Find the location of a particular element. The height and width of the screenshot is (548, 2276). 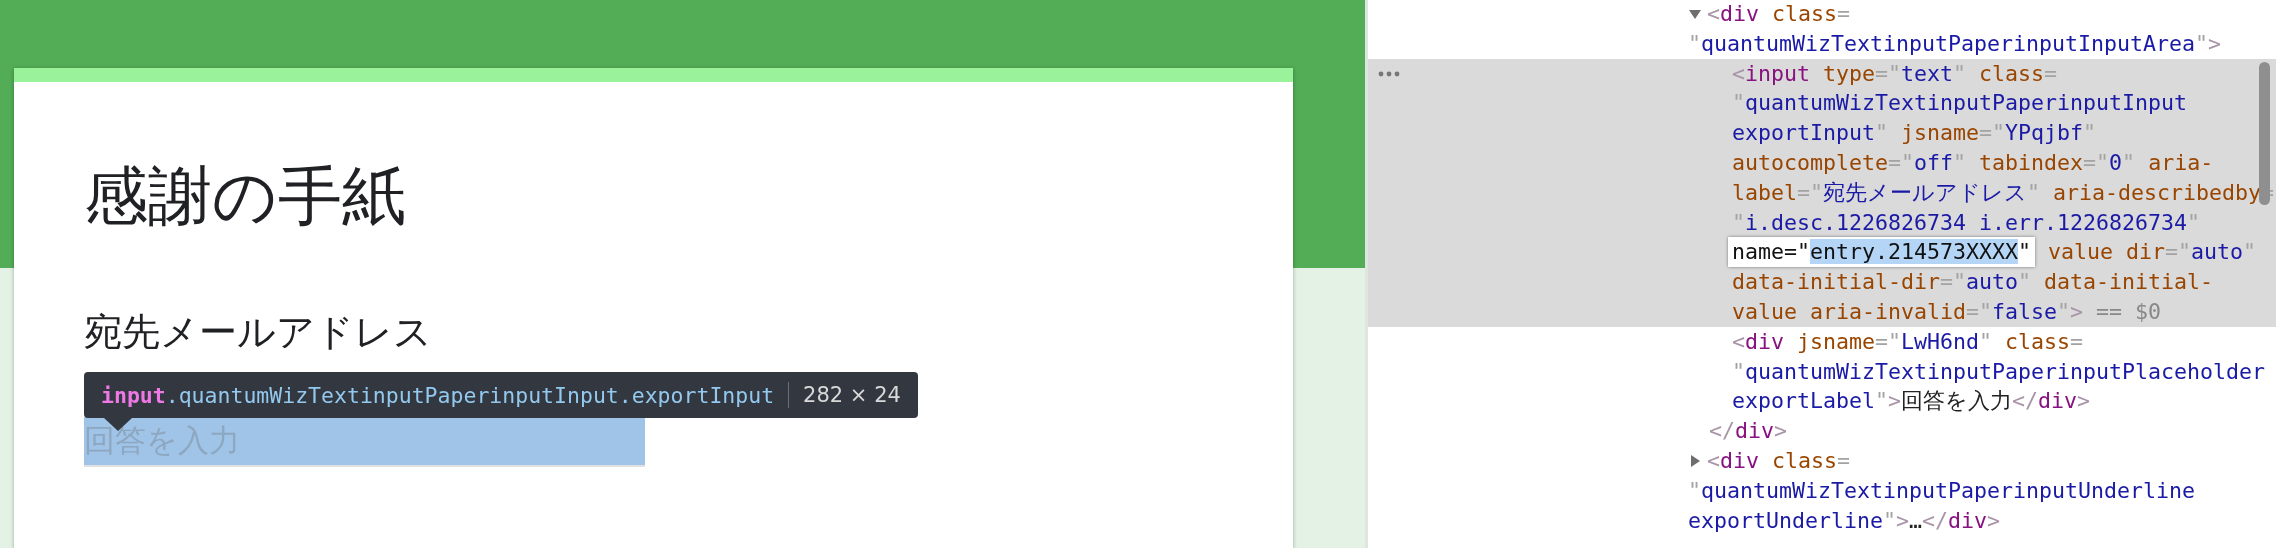

code-line: "quantumWizTextinputPaperinputInputArea"> is located at coordinates (1955, 43).